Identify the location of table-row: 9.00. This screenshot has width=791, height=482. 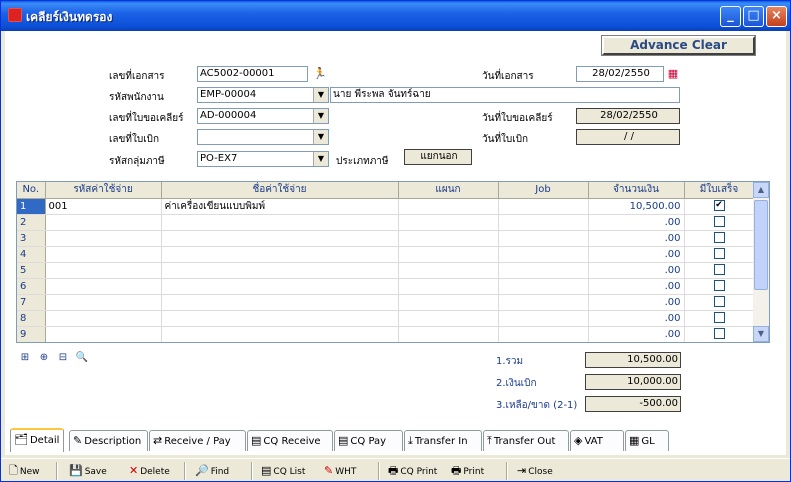
(386, 334).